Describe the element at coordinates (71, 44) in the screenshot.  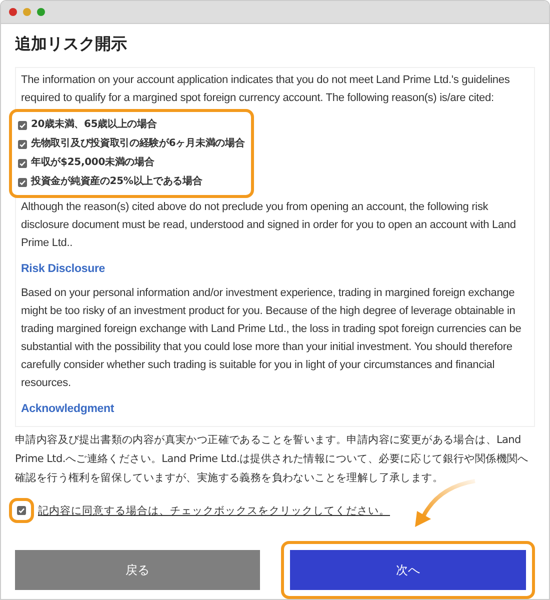
I see `page-title: 追加リスク開示` at that location.